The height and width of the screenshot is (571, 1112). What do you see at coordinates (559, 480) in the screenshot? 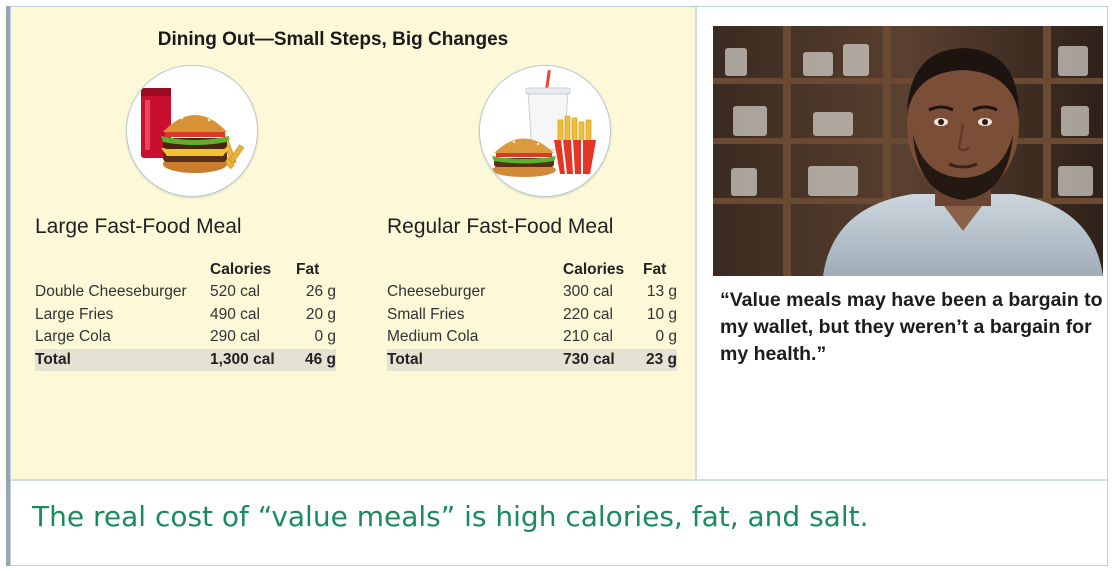
I see `horizontal-divider` at bounding box center [559, 480].